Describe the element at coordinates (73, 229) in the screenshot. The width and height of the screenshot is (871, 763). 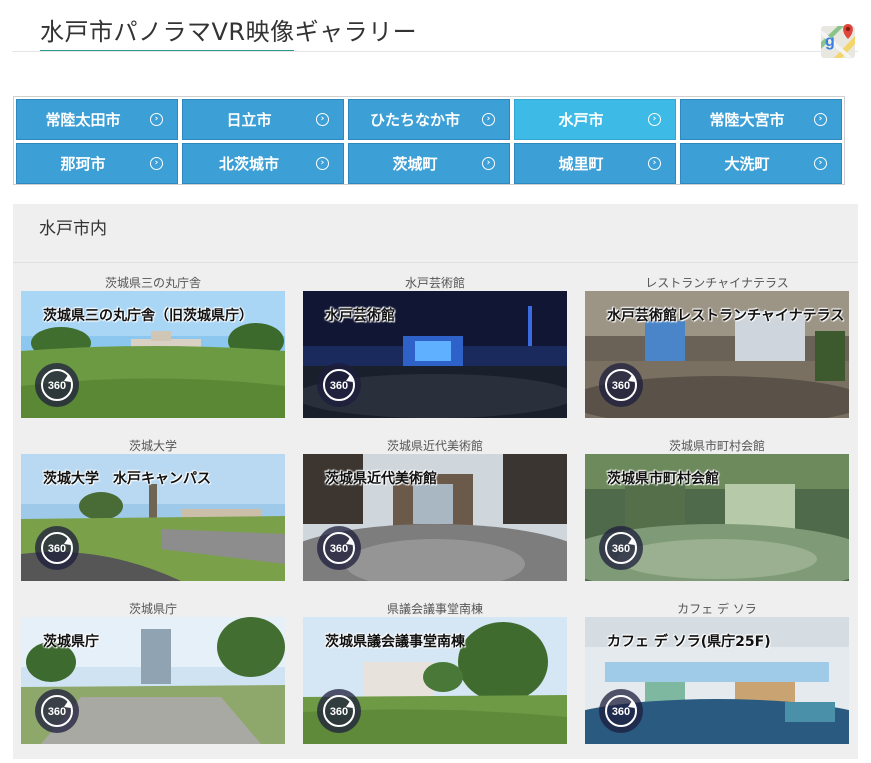
I see `section-title: 水戸市内` at that location.